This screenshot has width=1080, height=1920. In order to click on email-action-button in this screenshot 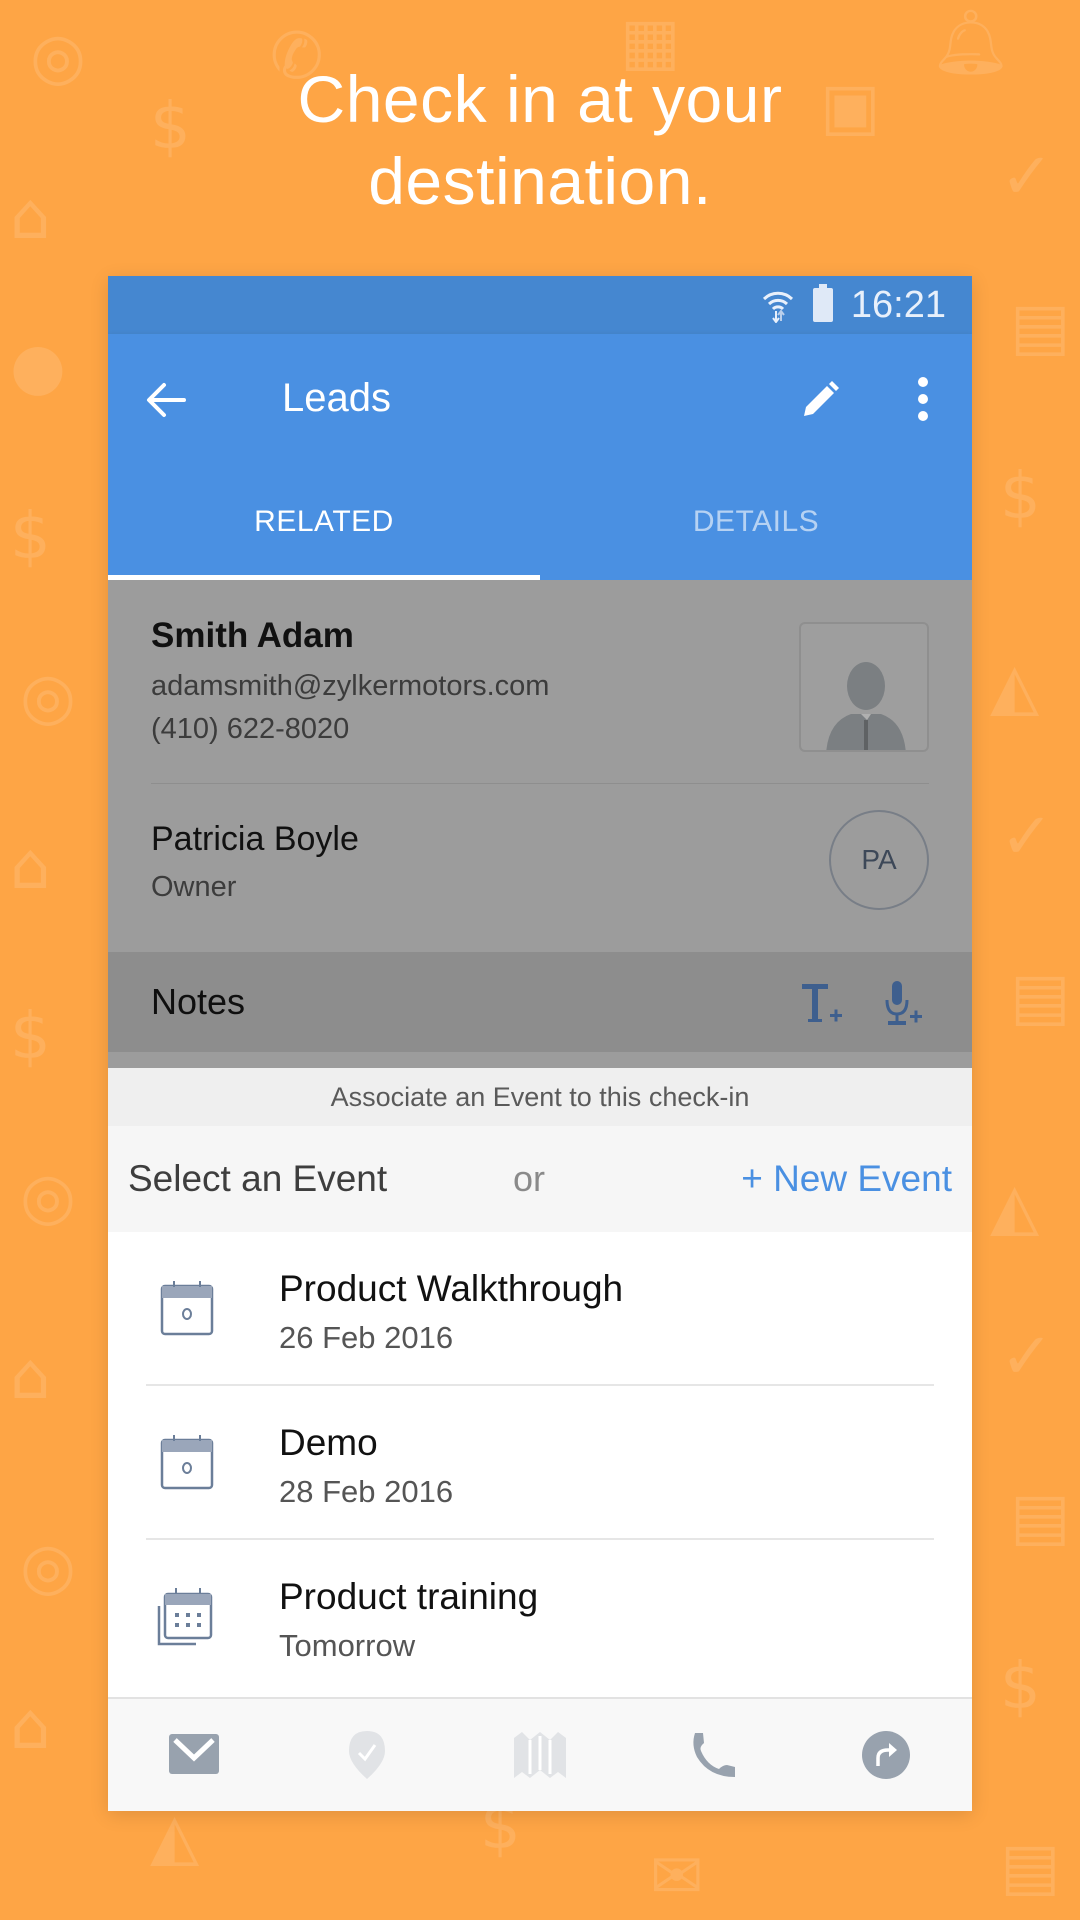, I will do `click(194, 1755)`.